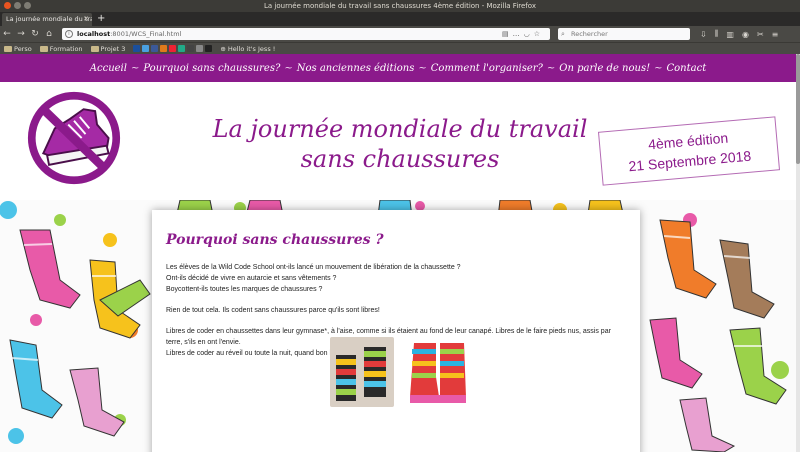  I want to click on bookmark-label: Formation, so click(66, 48).